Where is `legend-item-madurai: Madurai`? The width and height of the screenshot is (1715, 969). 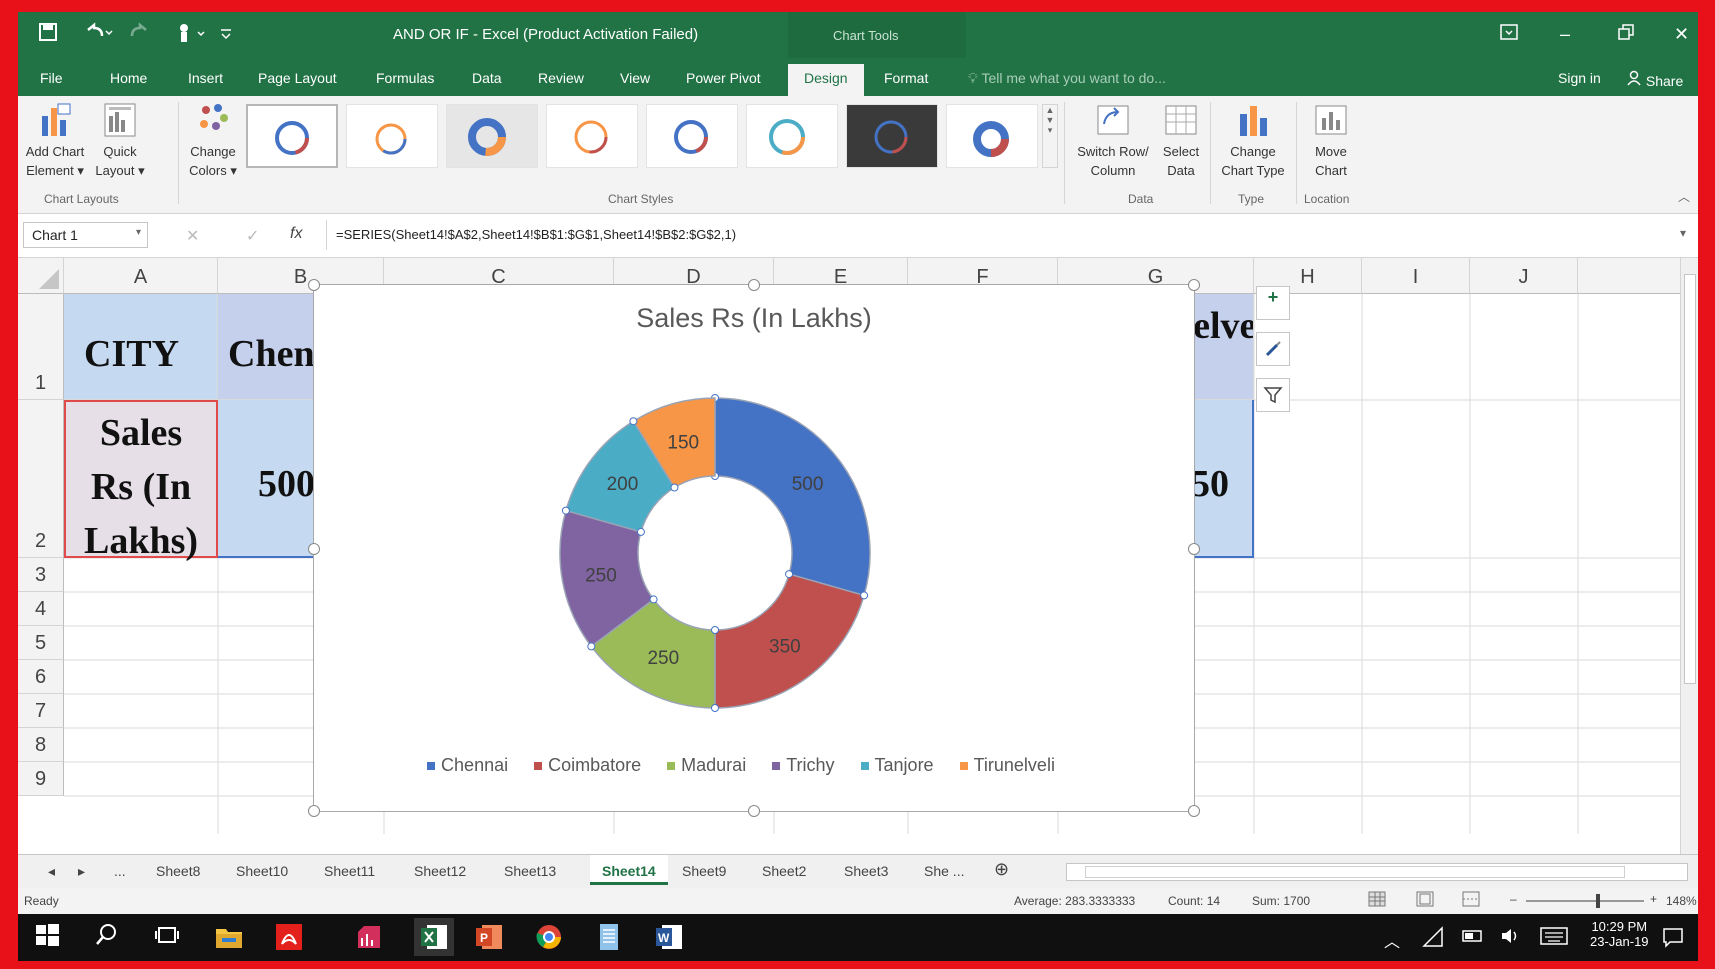
legend-item-madurai: Madurai is located at coordinates (706, 765).